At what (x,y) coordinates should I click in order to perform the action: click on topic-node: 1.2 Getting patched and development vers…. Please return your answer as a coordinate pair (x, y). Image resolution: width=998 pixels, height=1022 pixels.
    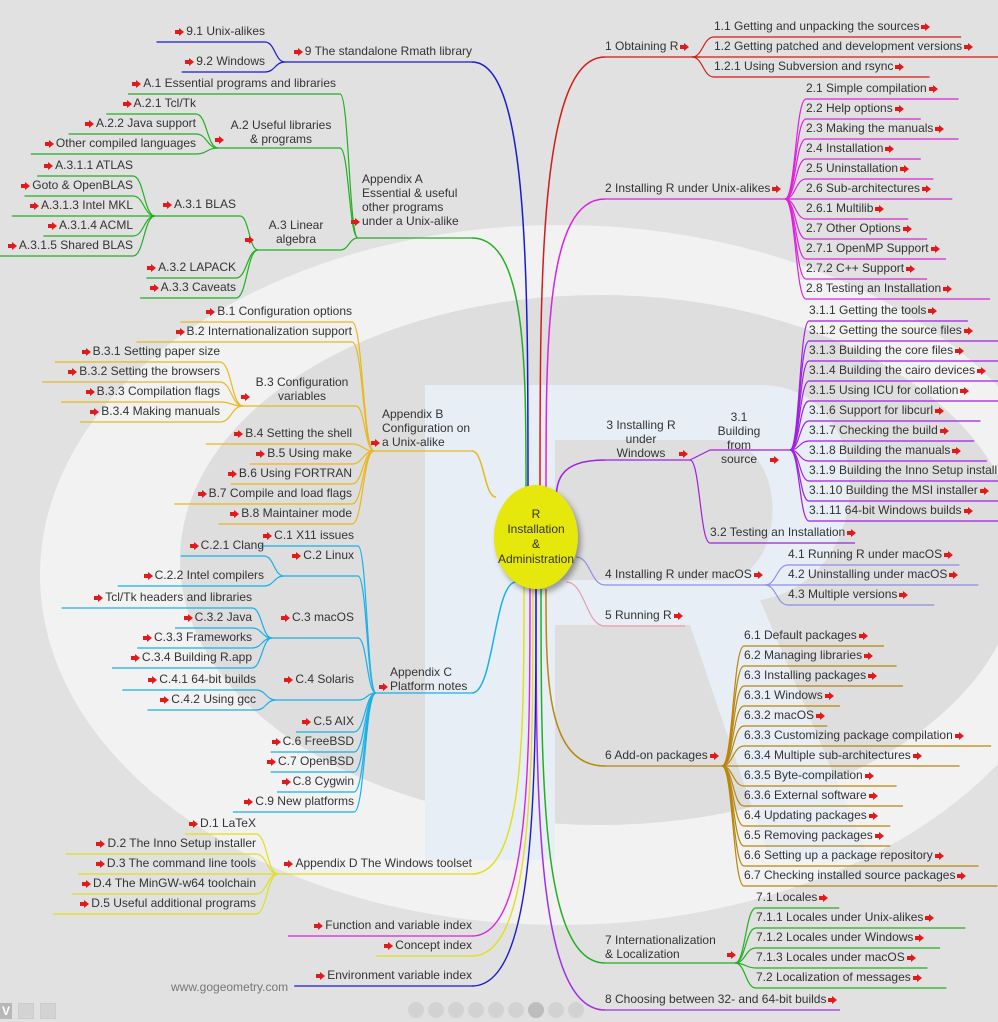
    Looking at the image, I should click on (844, 46).